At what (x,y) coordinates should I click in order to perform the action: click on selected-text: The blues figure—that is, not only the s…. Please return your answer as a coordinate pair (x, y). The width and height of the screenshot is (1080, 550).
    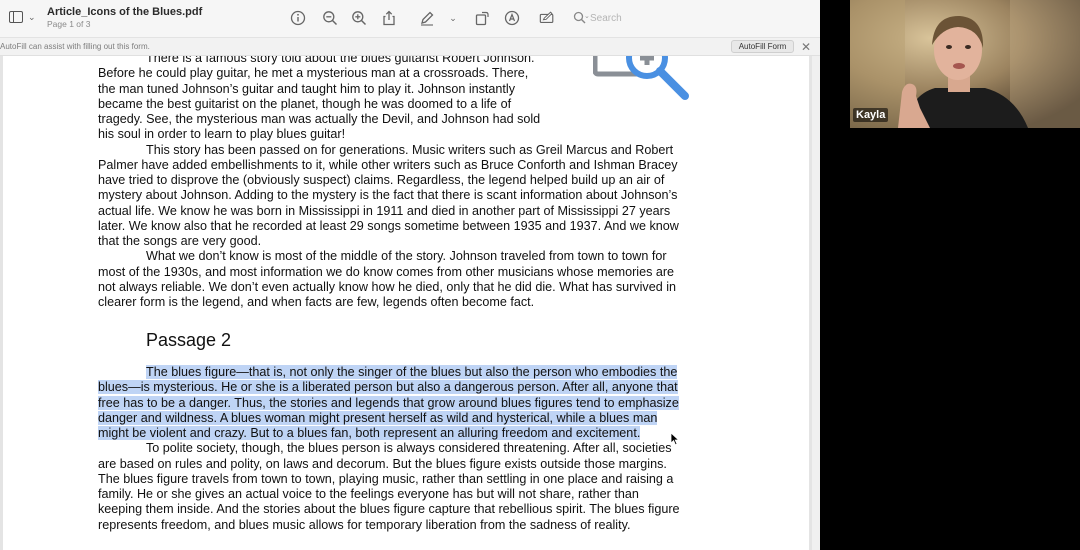
    Looking at the image, I should click on (412, 372).